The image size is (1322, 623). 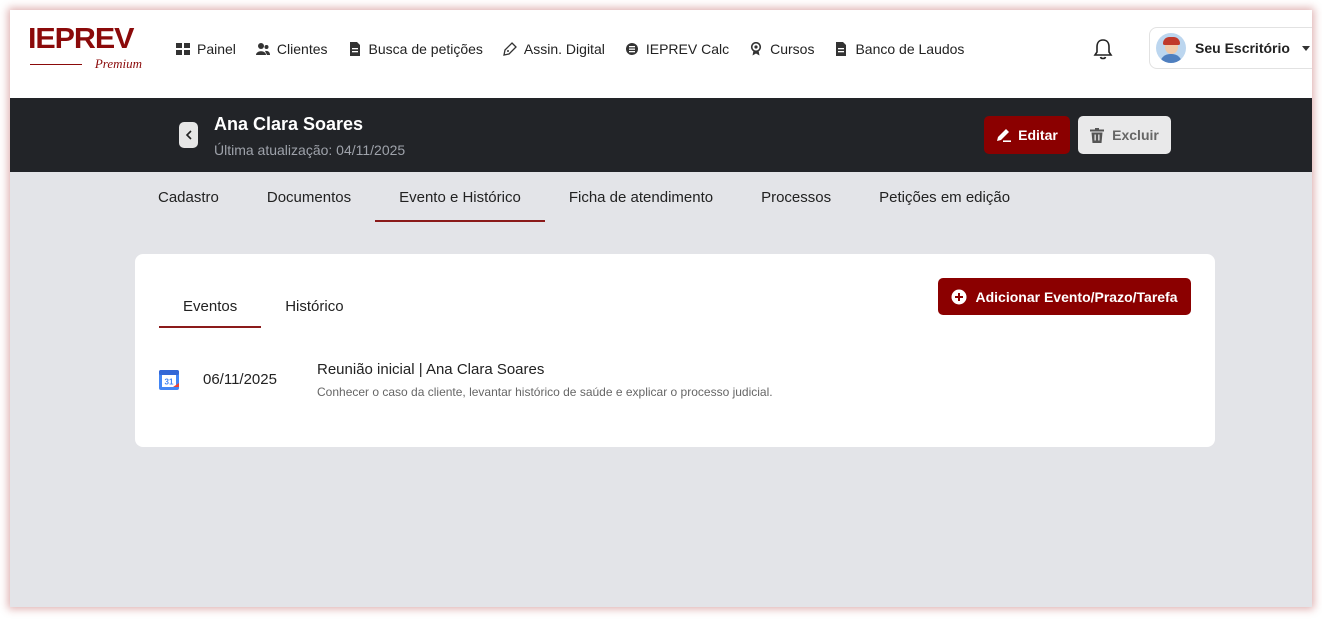 I want to click on chevron-left-icon, so click(x=188, y=135).